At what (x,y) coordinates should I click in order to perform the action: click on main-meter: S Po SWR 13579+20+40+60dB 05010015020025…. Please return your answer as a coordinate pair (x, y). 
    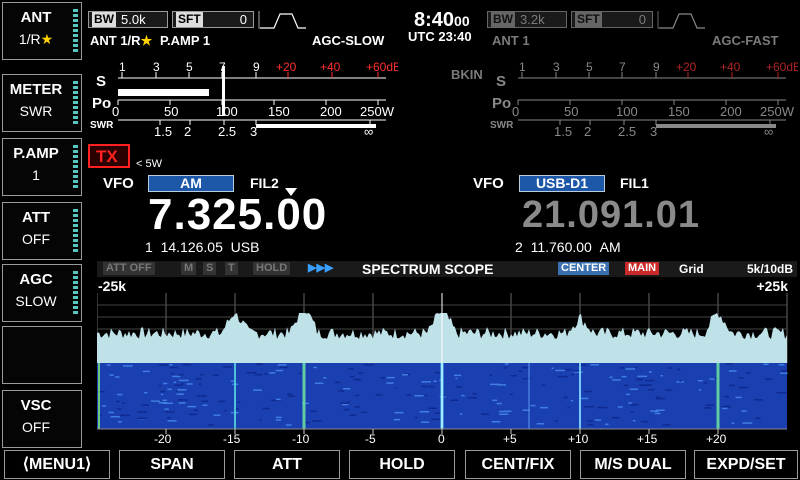
    Looking at the image, I should click on (244, 99).